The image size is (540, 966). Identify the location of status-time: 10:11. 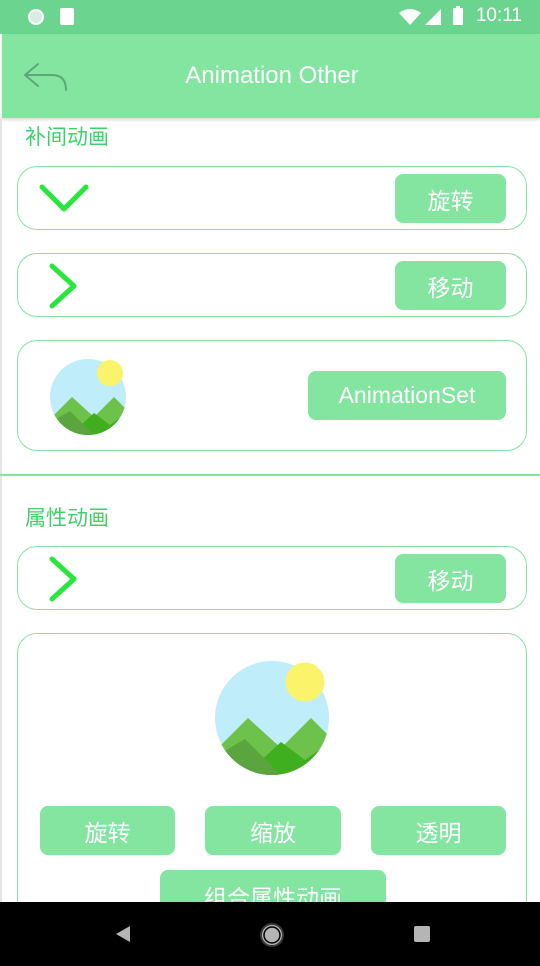
(498, 15).